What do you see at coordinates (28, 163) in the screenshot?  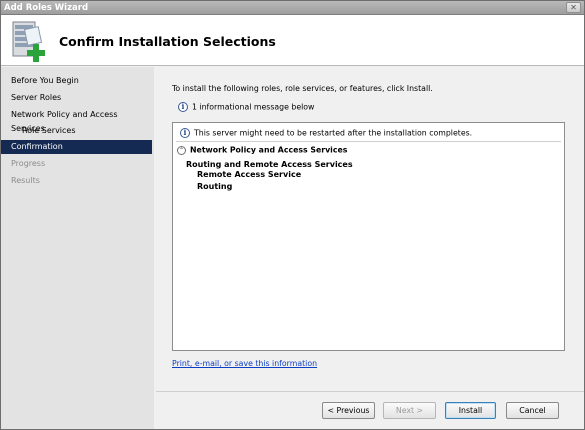 I see `nav-item-progress: Progress` at bounding box center [28, 163].